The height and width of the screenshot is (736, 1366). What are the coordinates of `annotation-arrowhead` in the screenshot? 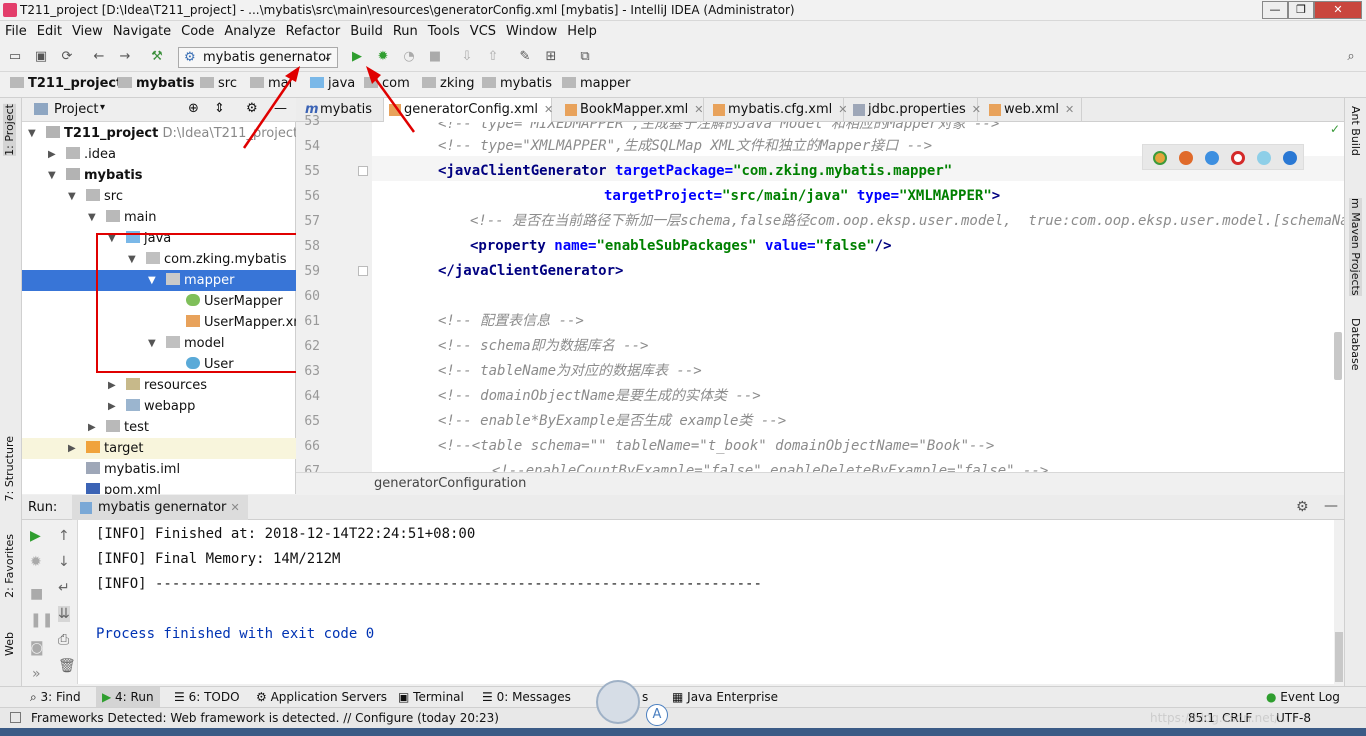 It's located at (292, 74).